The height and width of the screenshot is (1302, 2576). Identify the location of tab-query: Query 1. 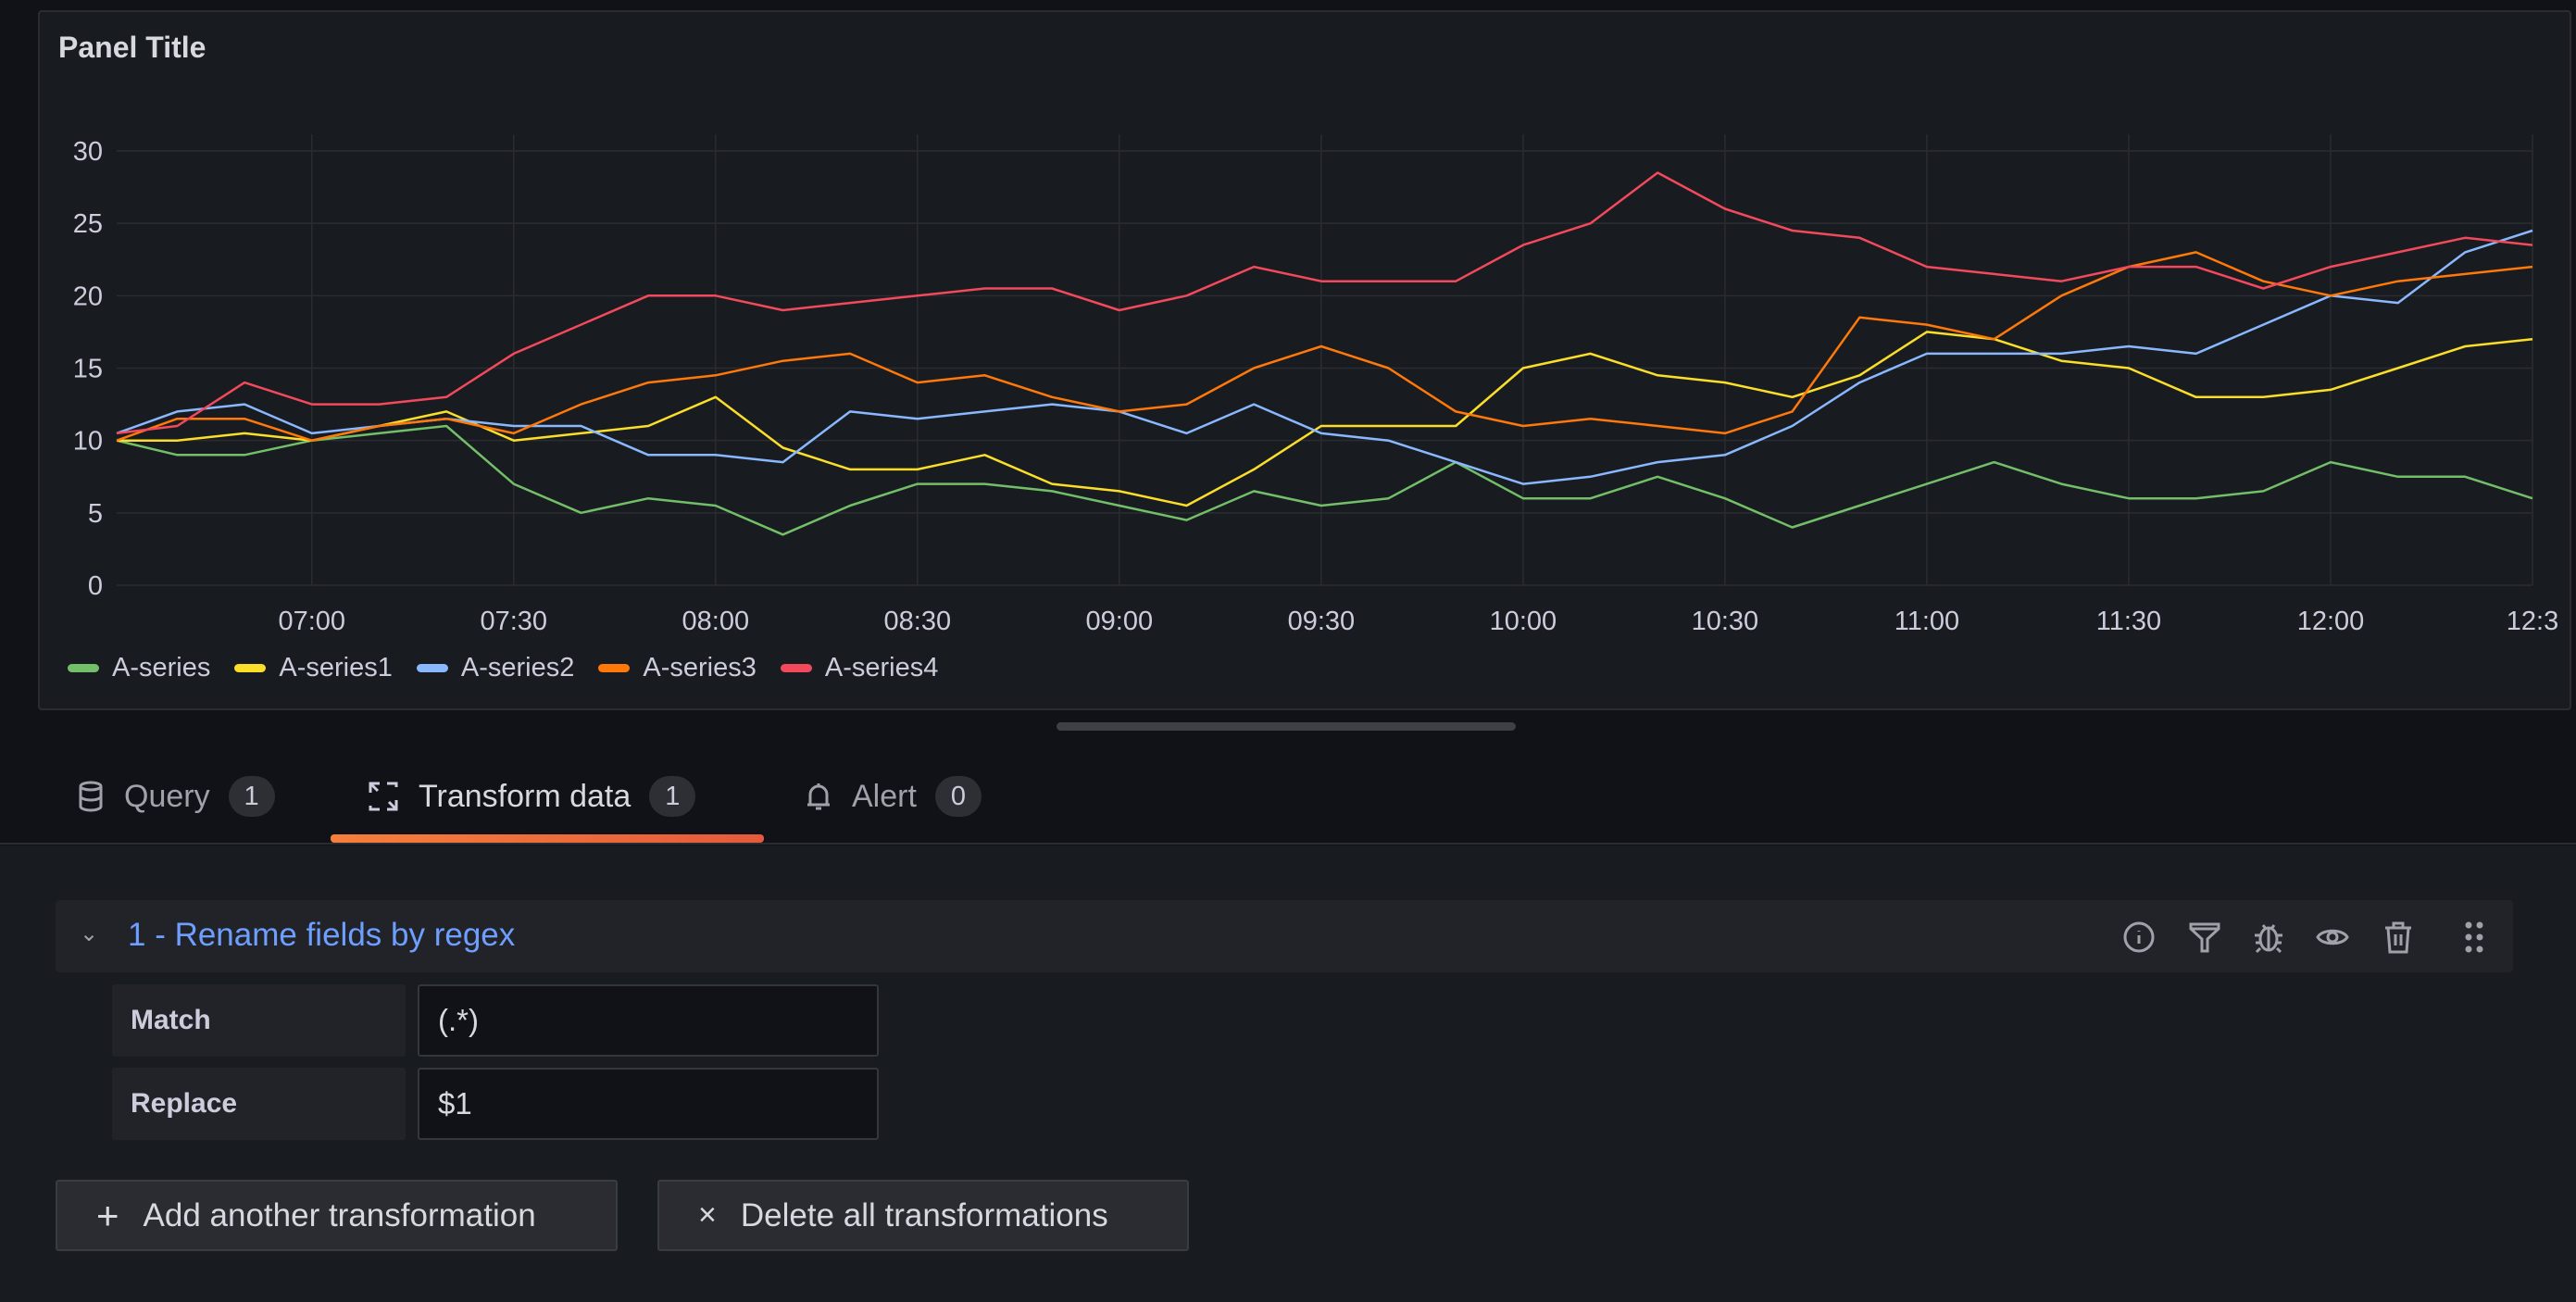
(176, 797).